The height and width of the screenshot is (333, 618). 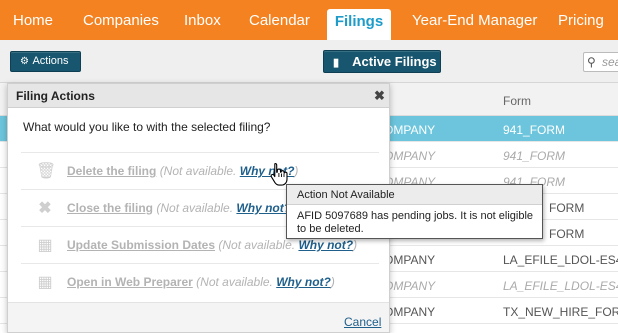 What do you see at coordinates (198, 317) in the screenshot?
I see `dialog-footer` at bounding box center [198, 317].